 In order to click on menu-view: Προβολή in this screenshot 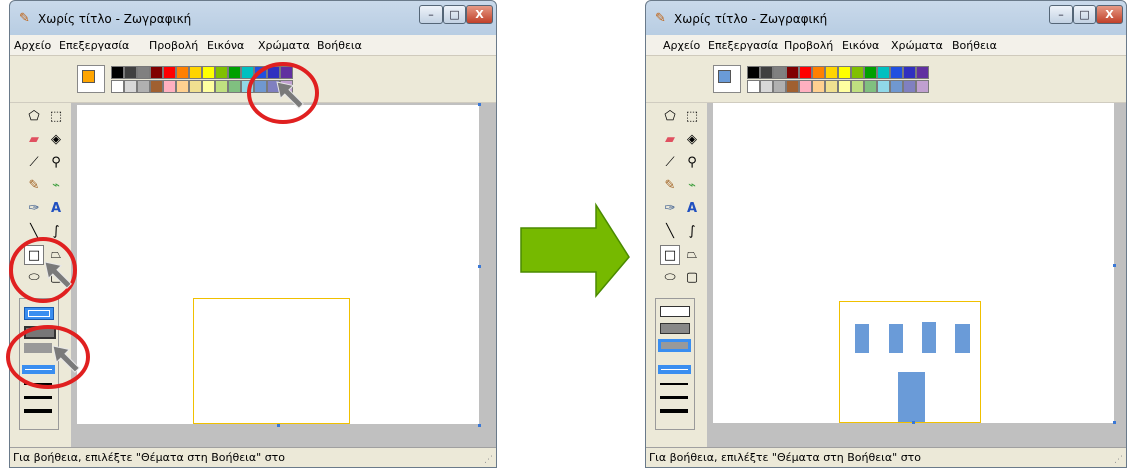, I will do `click(808, 45)`.